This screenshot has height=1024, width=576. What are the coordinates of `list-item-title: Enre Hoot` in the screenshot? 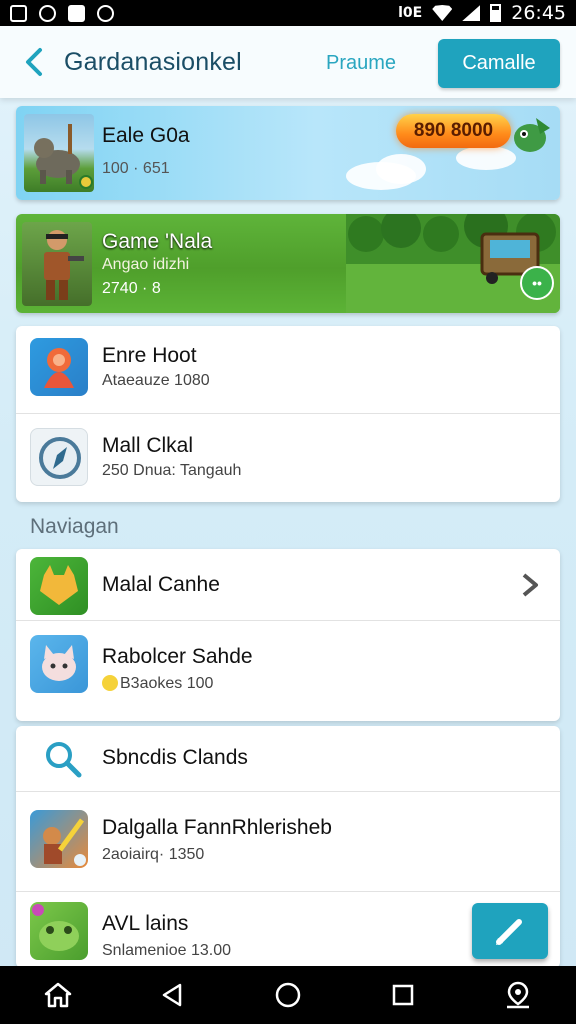 It's located at (149, 355).